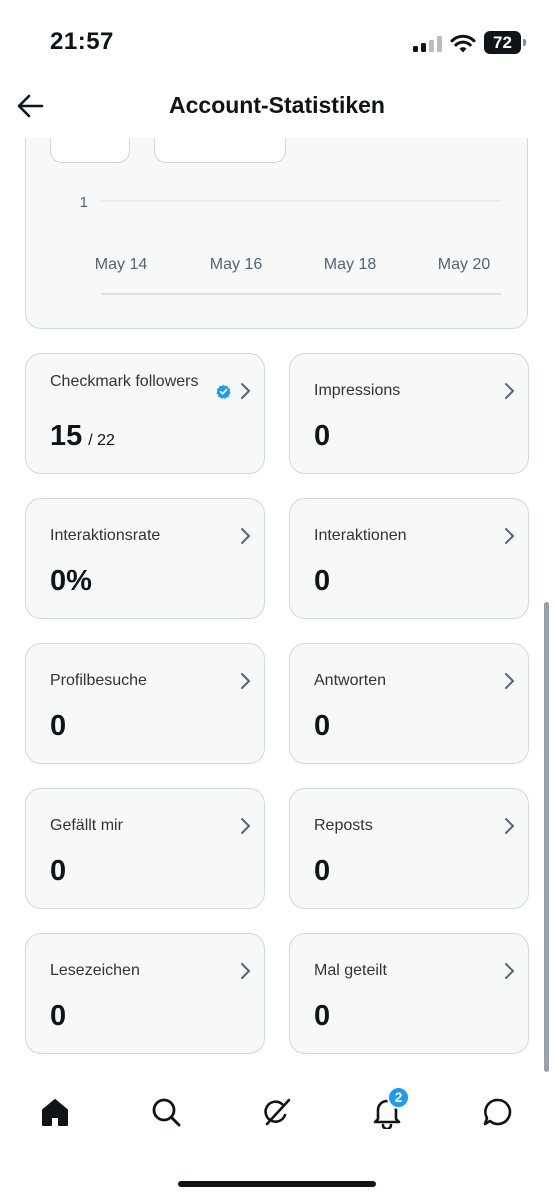 Image resolution: width=554 pixels, height=1199 pixels. Describe the element at coordinates (409, 558) in the screenshot. I see `tile-interaktionen: Interaktionen 0` at that location.